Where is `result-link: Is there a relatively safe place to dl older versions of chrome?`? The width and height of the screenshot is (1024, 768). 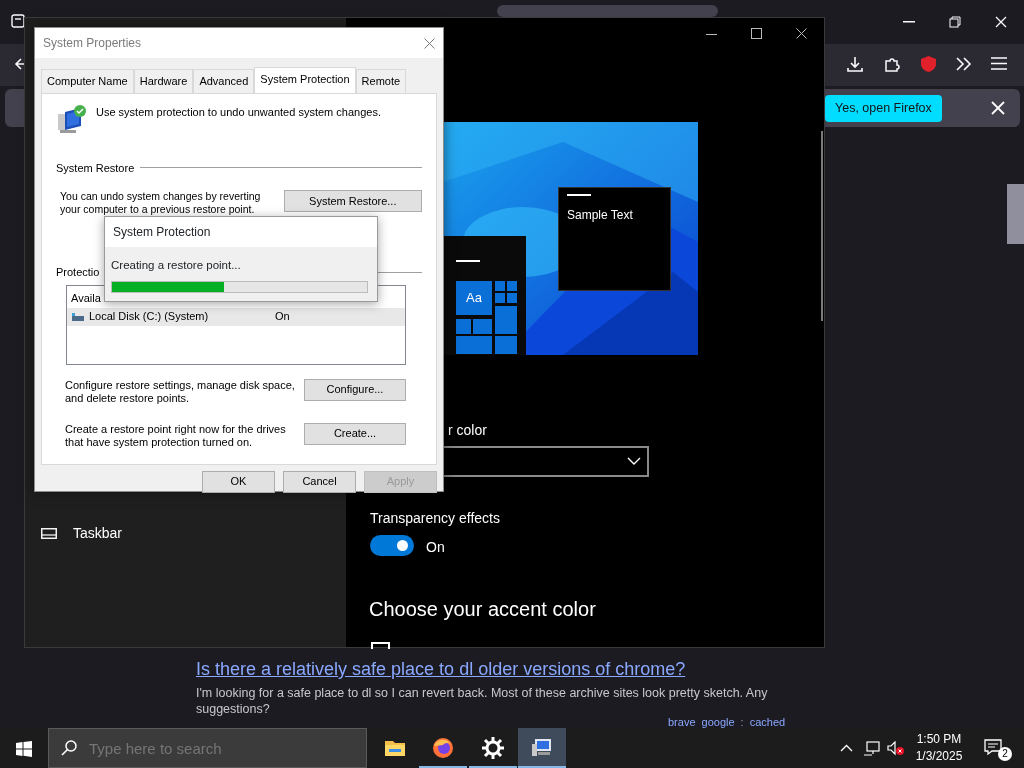
result-link: Is there a relatively safe place to dl older versions of chrome? is located at coordinates (441, 669).